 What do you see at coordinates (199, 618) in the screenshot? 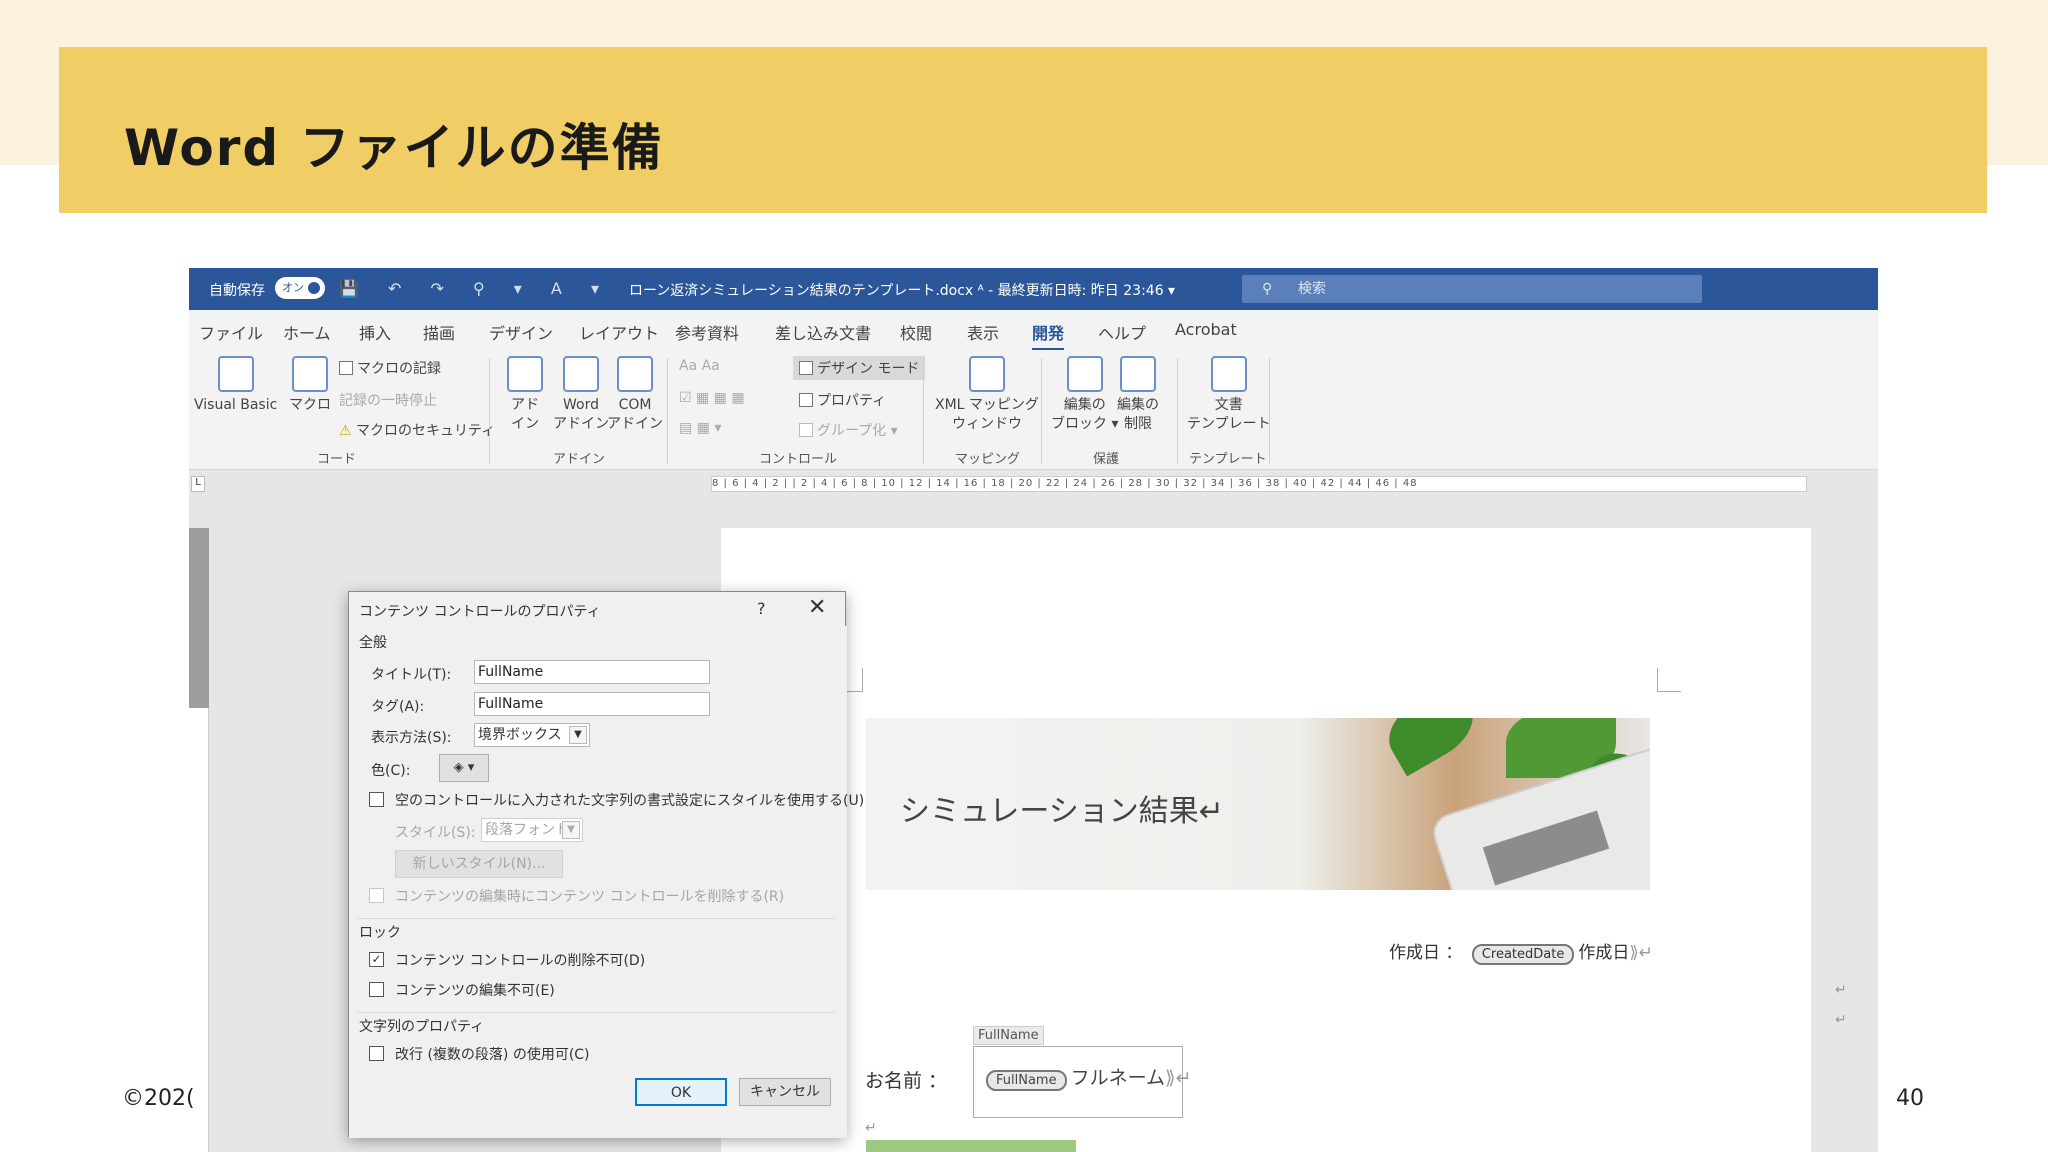
I see `vertical-ruler-margin` at bounding box center [199, 618].